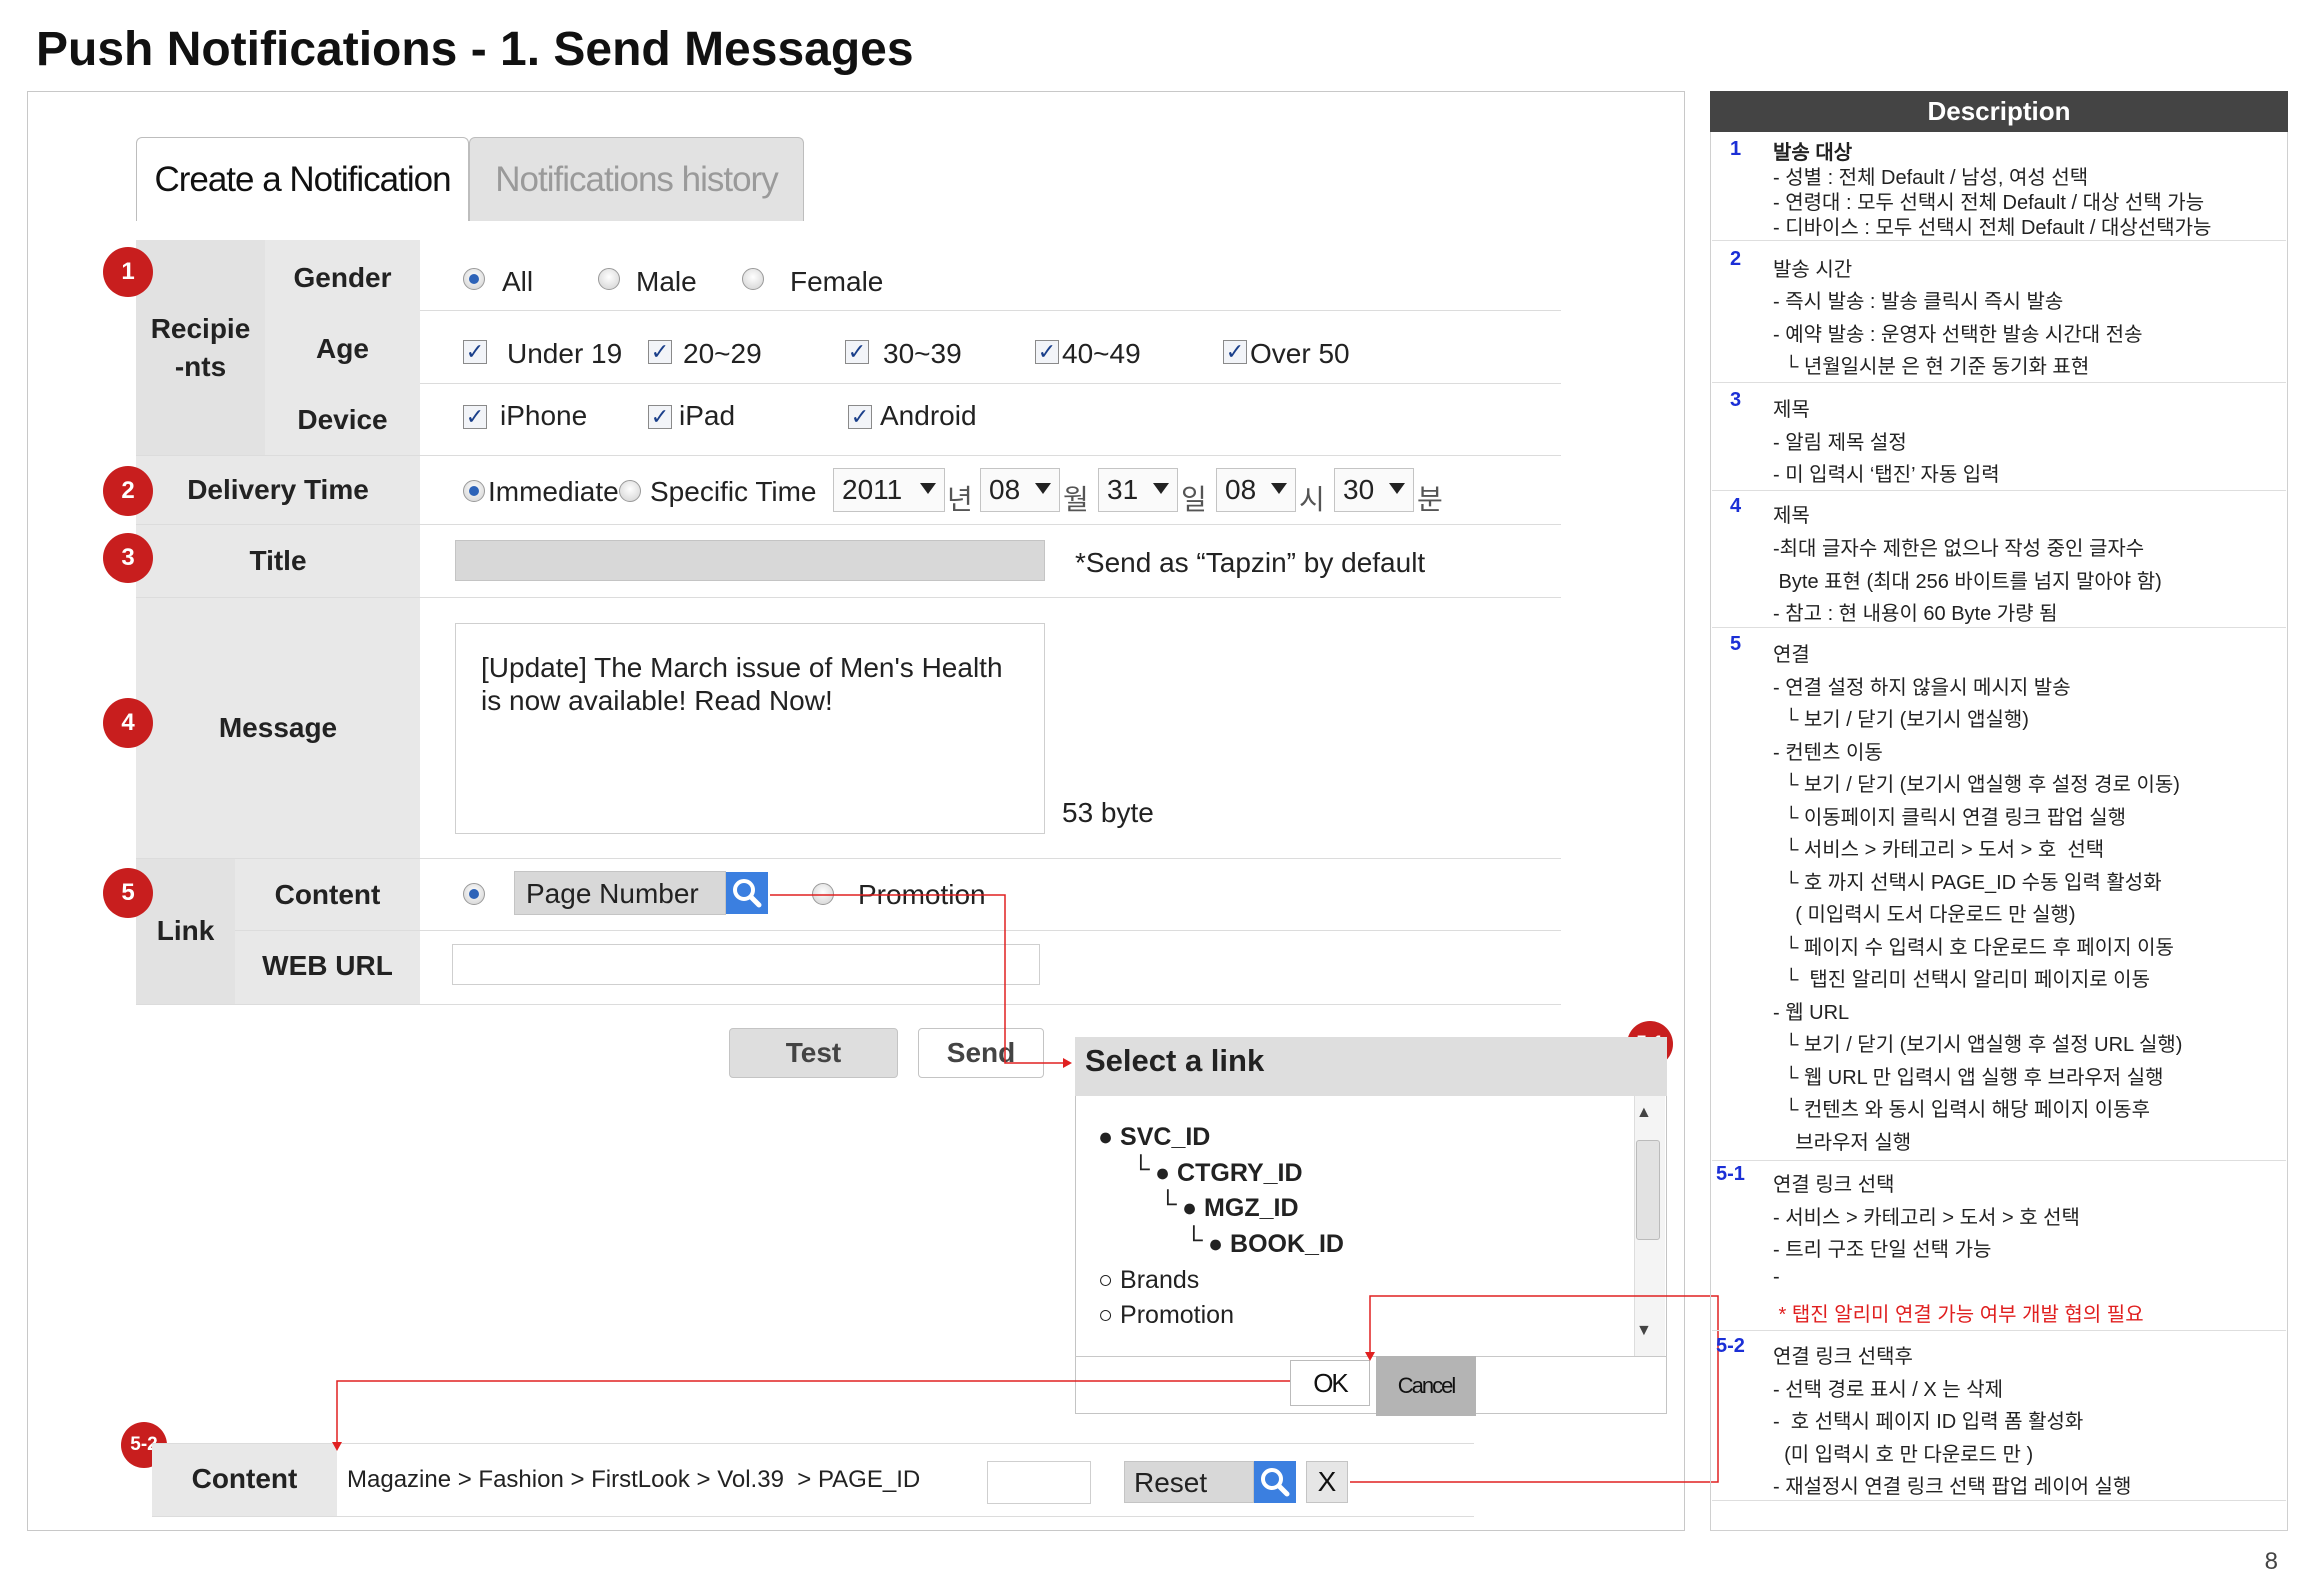  I want to click on desc-num-1: 1, so click(1736, 149).